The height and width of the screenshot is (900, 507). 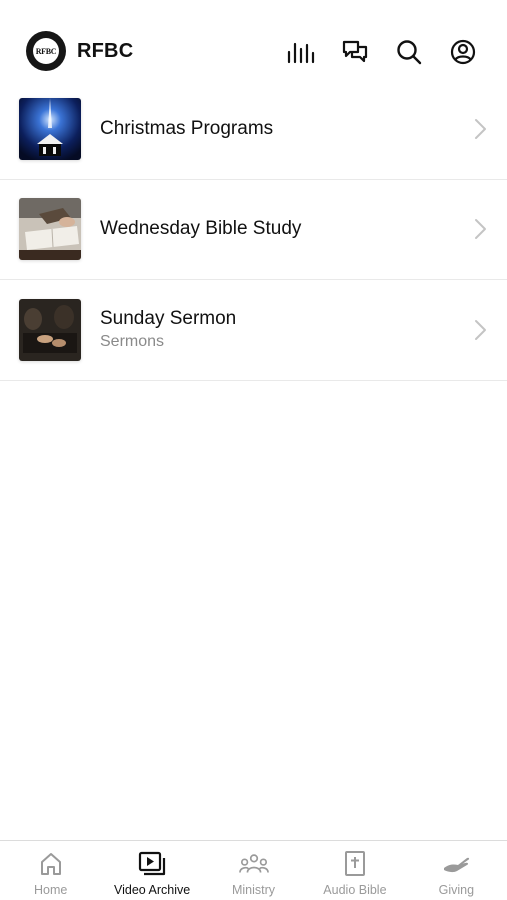 I want to click on video-library-icon, so click(x=152, y=864).